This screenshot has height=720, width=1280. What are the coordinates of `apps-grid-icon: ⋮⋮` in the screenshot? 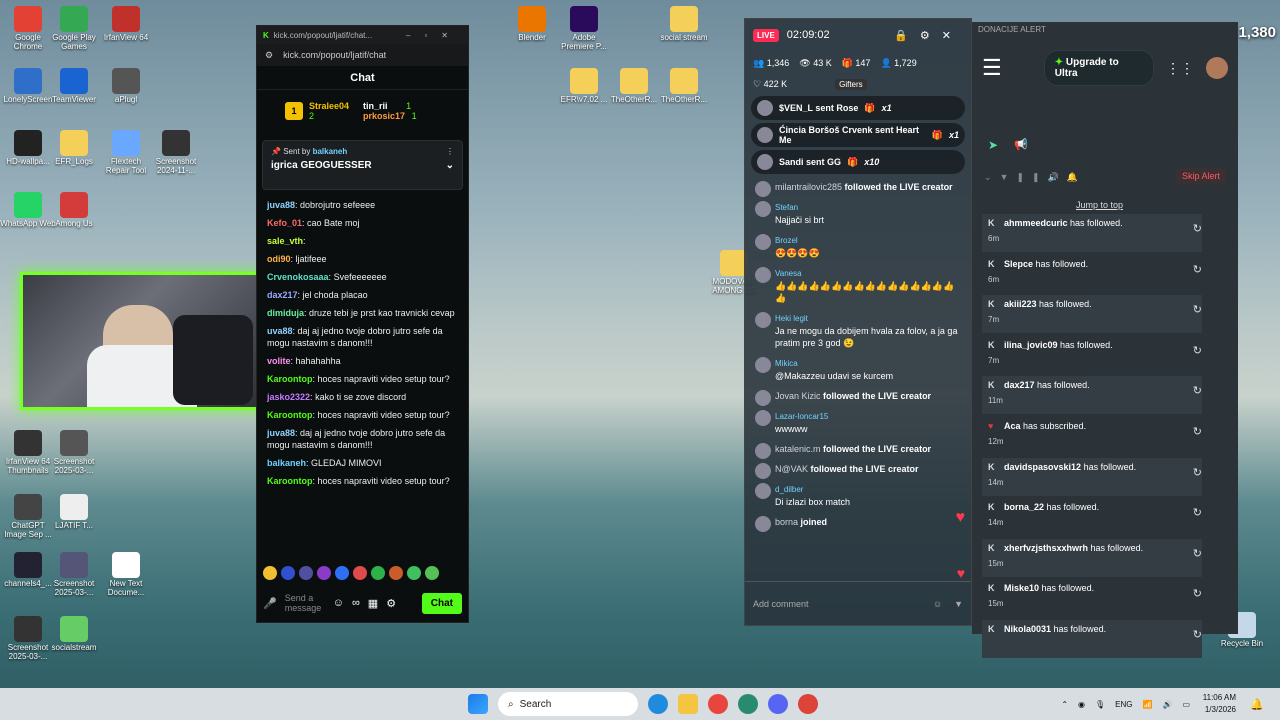 It's located at (1180, 68).